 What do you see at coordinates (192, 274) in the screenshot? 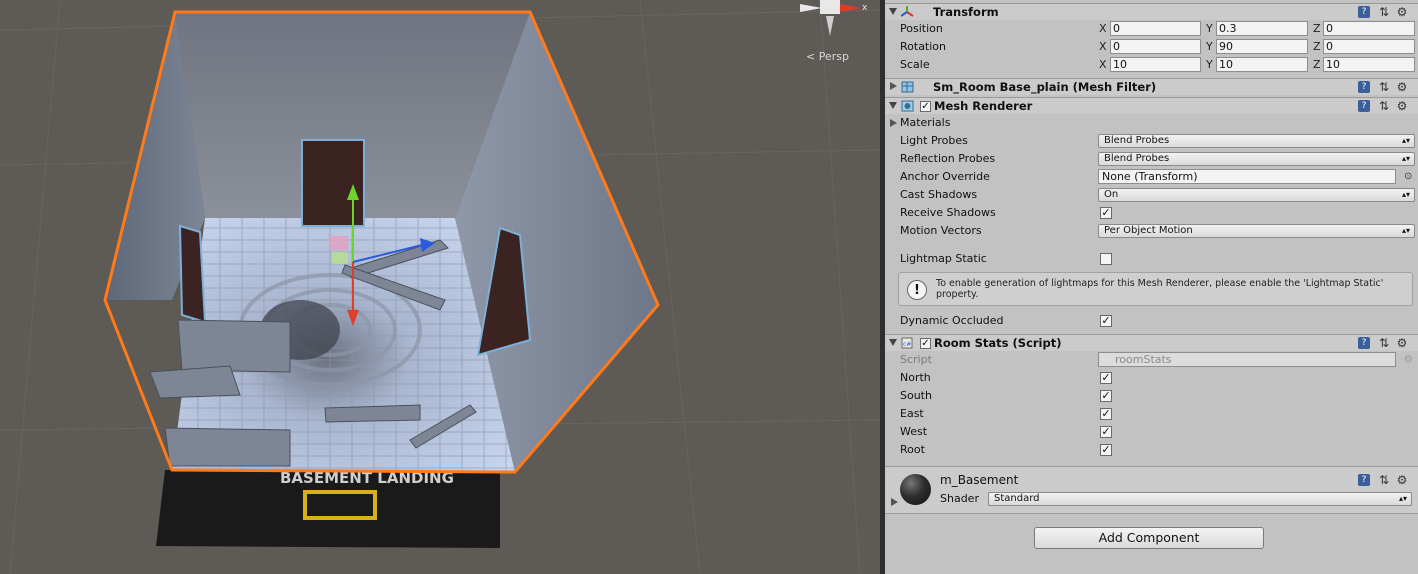
I see `west-door` at bounding box center [192, 274].